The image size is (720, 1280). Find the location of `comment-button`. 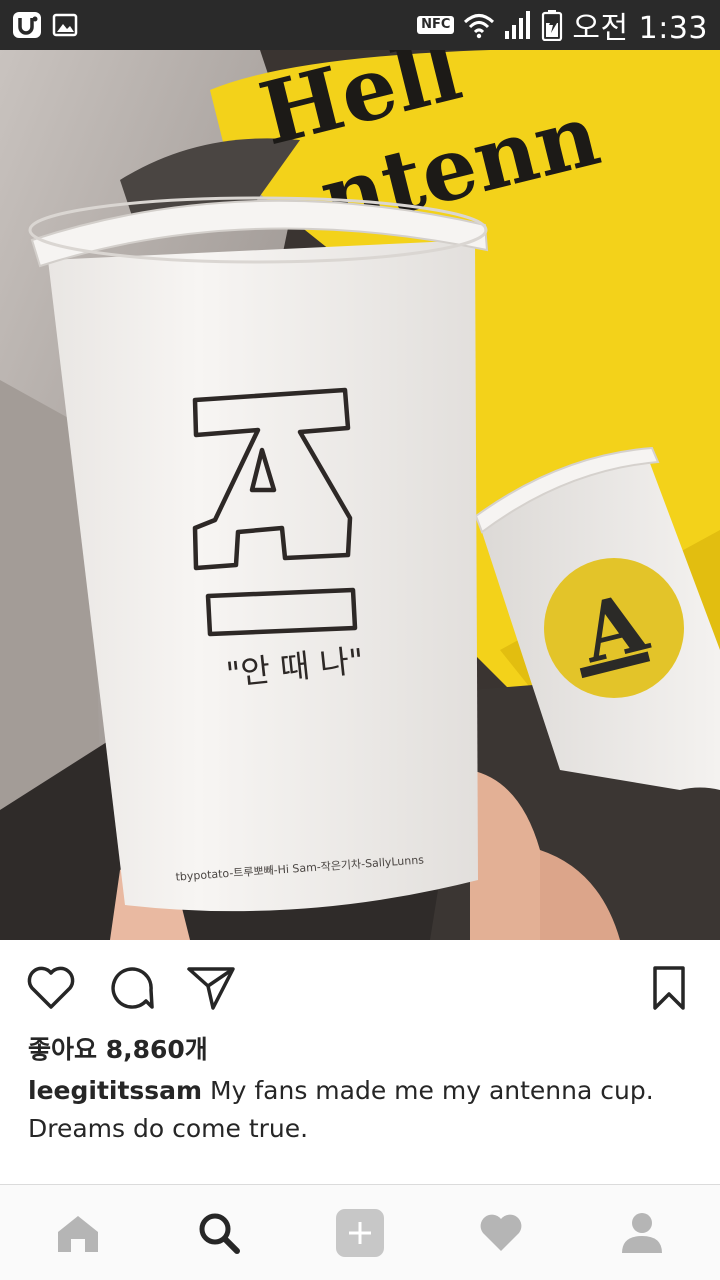

comment-button is located at coordinates (131, 988).